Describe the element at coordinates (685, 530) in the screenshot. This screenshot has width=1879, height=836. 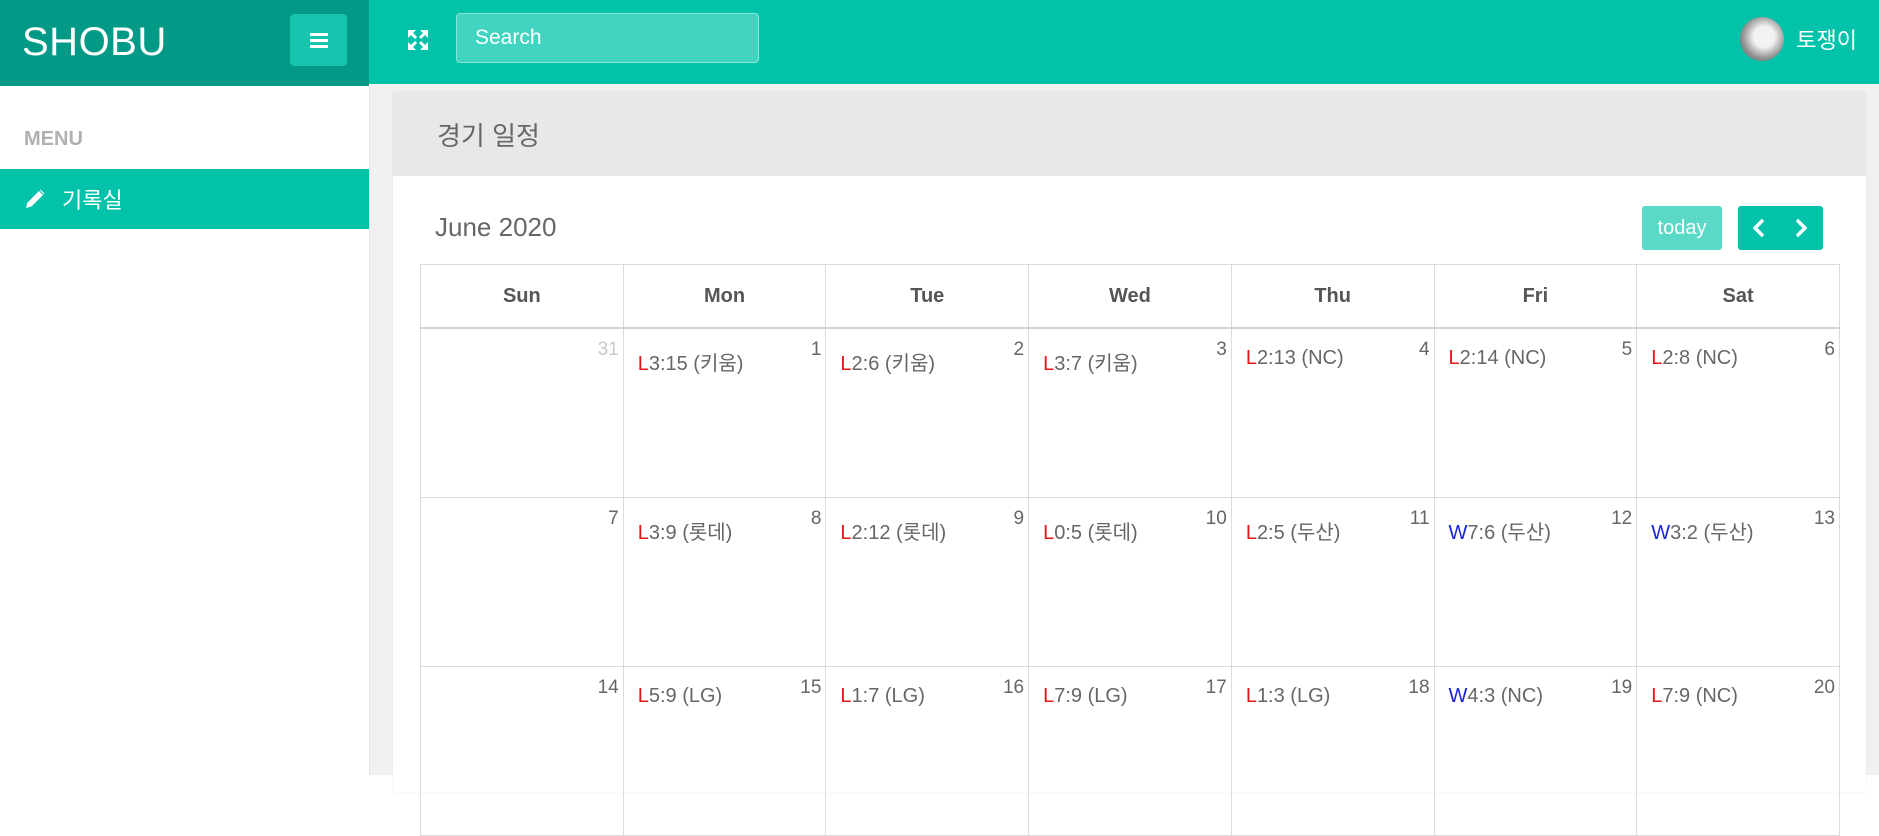
I see `game-result-event: L3:9 (롯데)` at that location.